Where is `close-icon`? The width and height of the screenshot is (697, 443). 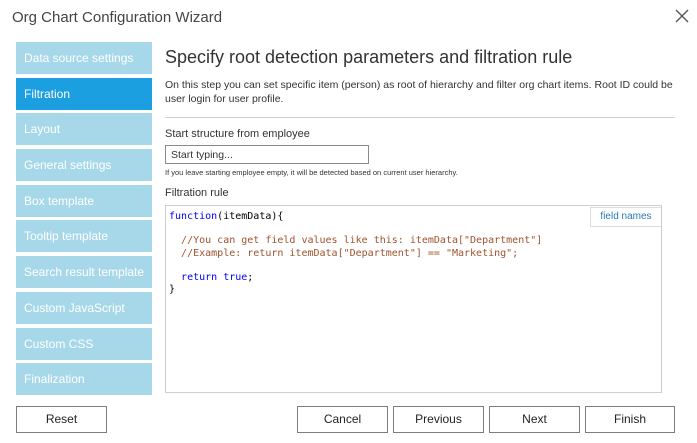 close-icon is located at coordinates (682, 16).